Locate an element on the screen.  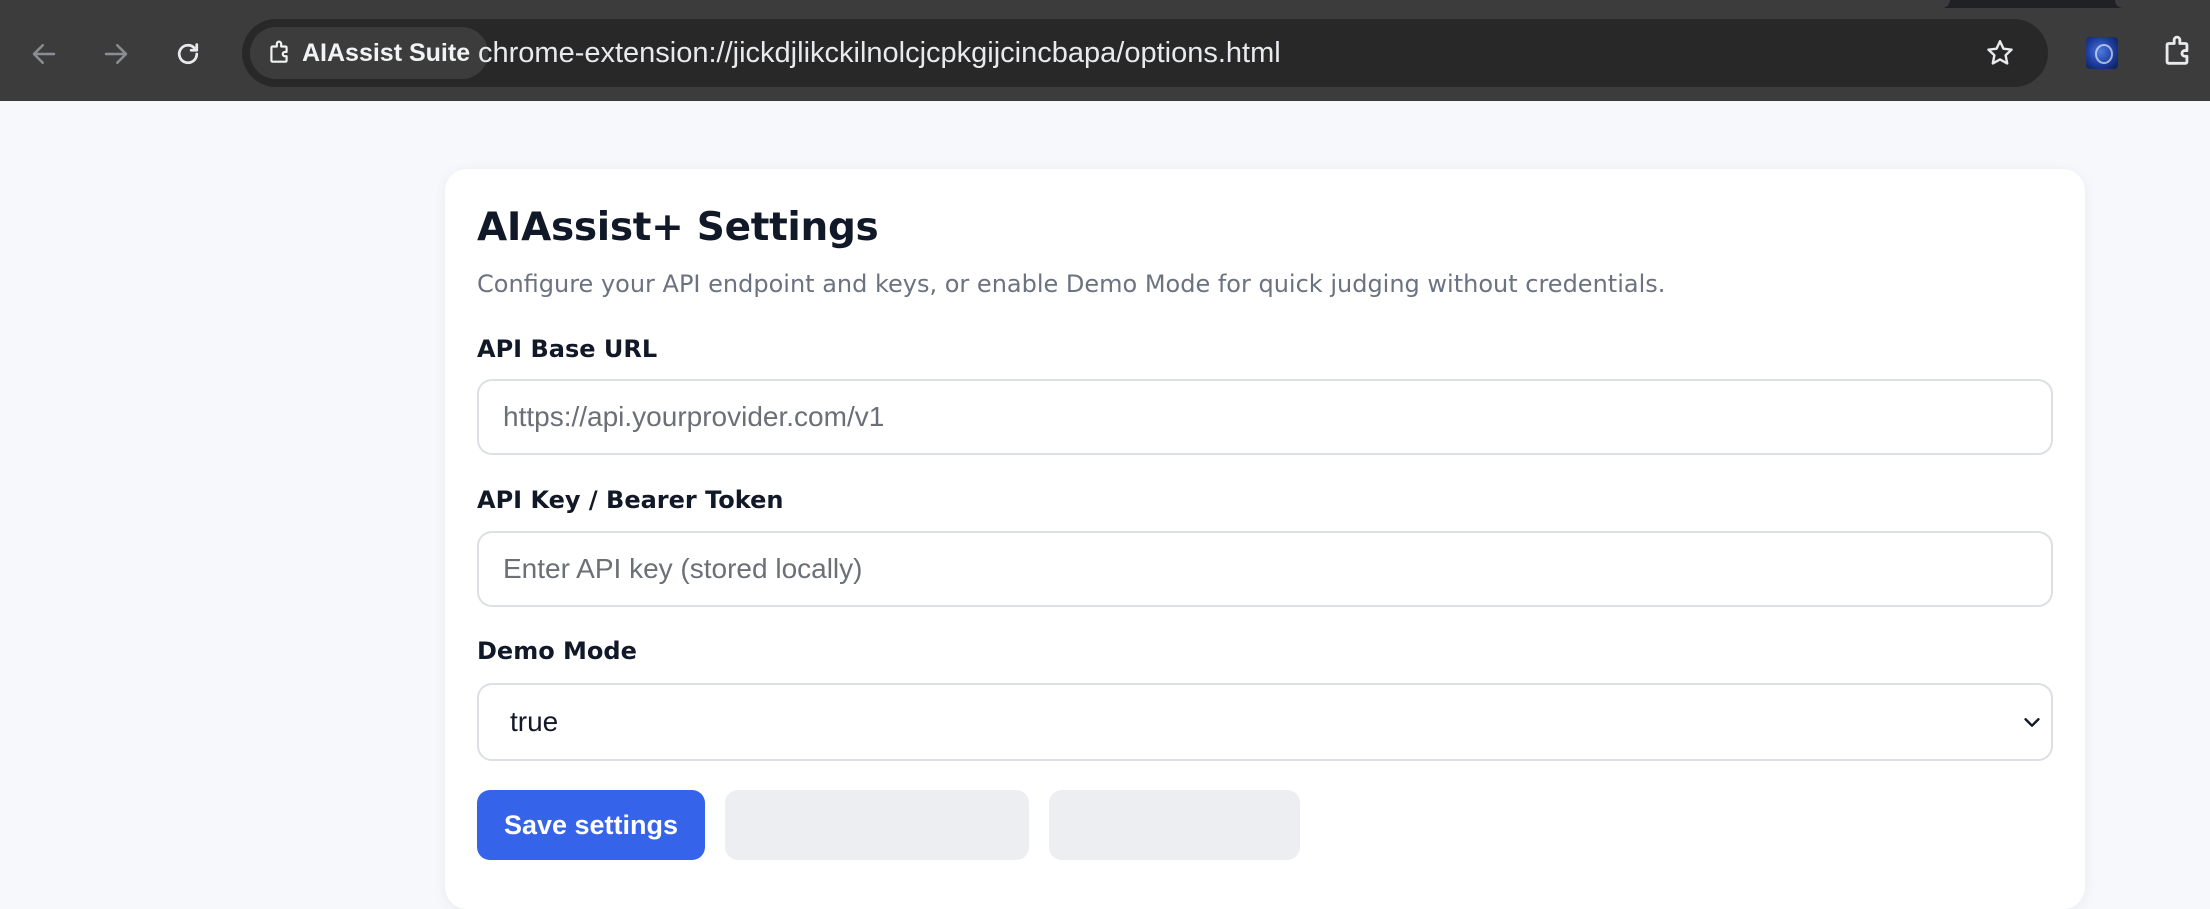
reload-icon is located at coordinates (188, 54).